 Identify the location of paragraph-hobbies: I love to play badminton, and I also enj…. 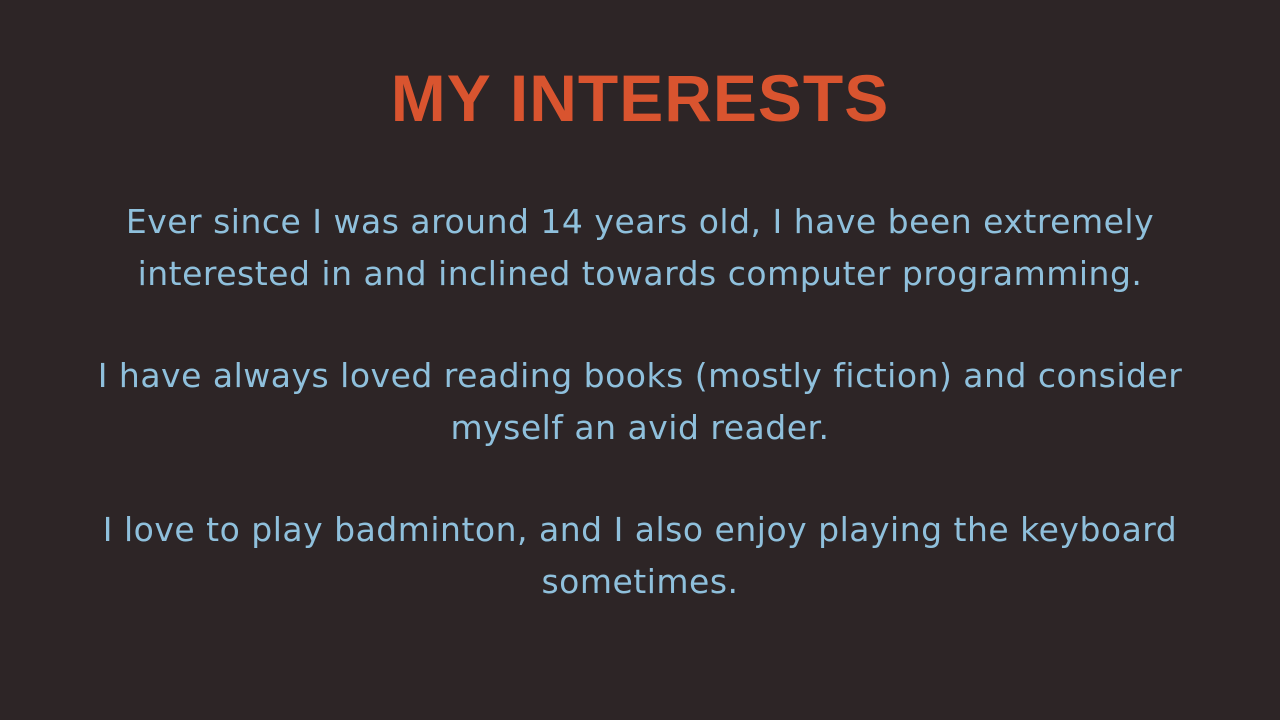
(640, 555).